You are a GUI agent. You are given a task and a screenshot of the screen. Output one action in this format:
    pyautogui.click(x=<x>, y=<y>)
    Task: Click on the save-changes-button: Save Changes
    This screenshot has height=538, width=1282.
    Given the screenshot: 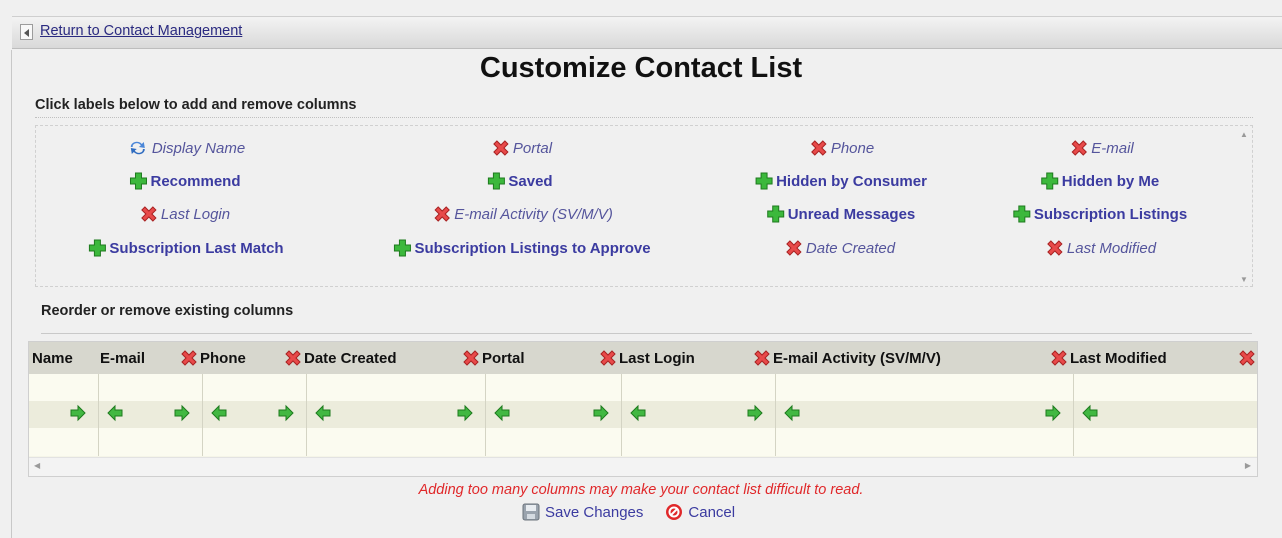 What is the action you would take?
    pyautogui.click(x=582, y=512)
    